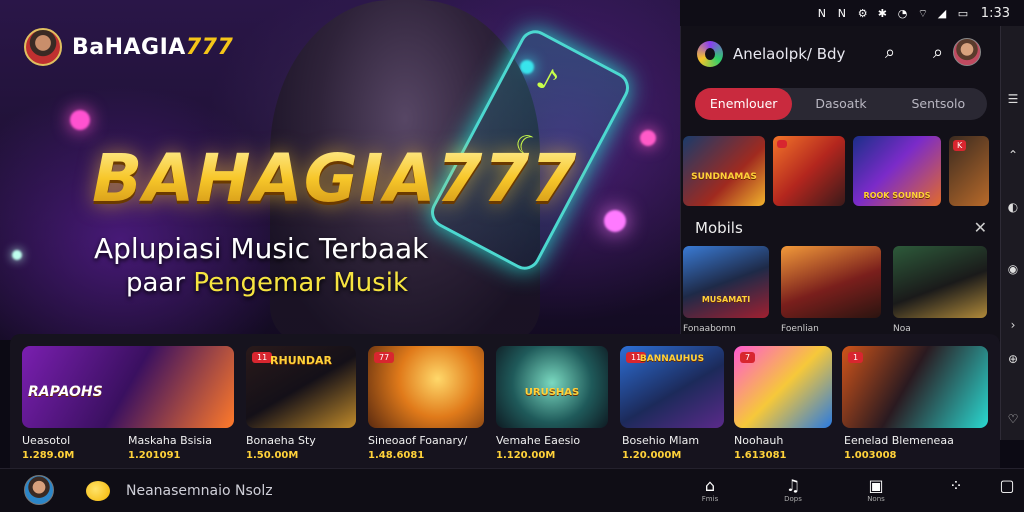  Describe the element at coordinates (876, 490) in the screenshot. I see `nav-library: ▣ Nons` at that location.